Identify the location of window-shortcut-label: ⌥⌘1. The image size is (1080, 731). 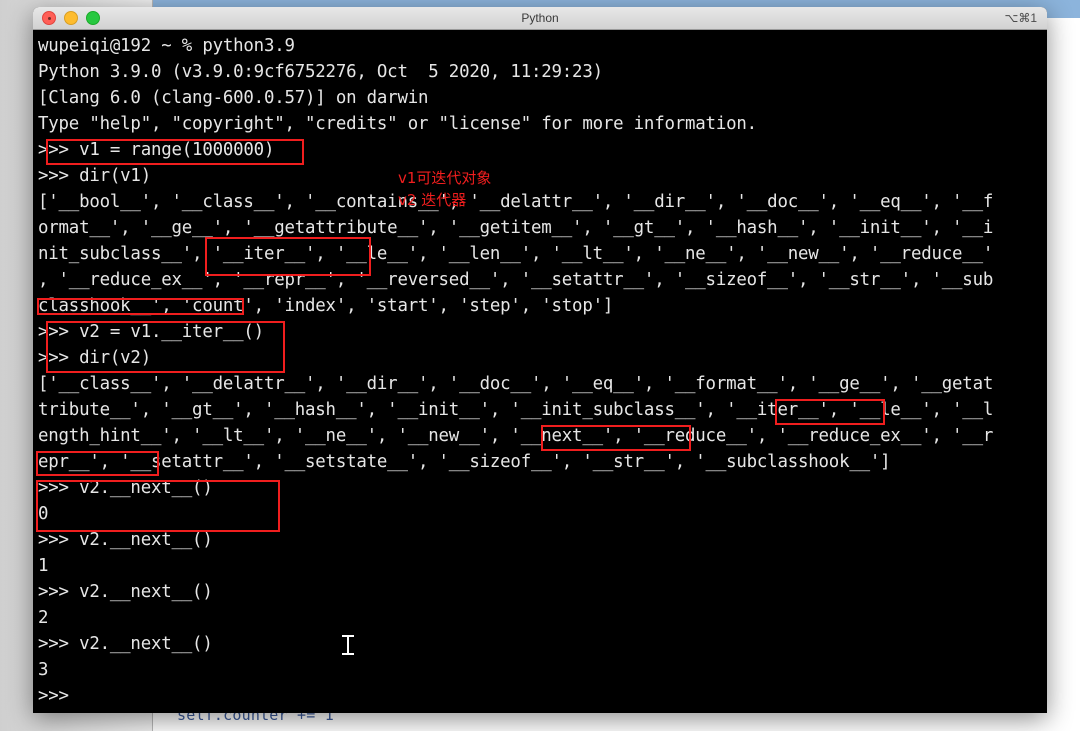
(1020, 18).